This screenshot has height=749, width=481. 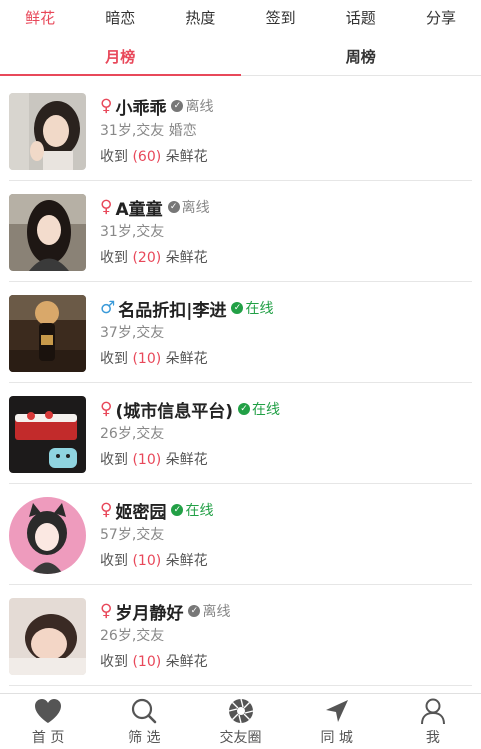 I want to click on nav-same-city: 同 城, so click(x=337, y=721).